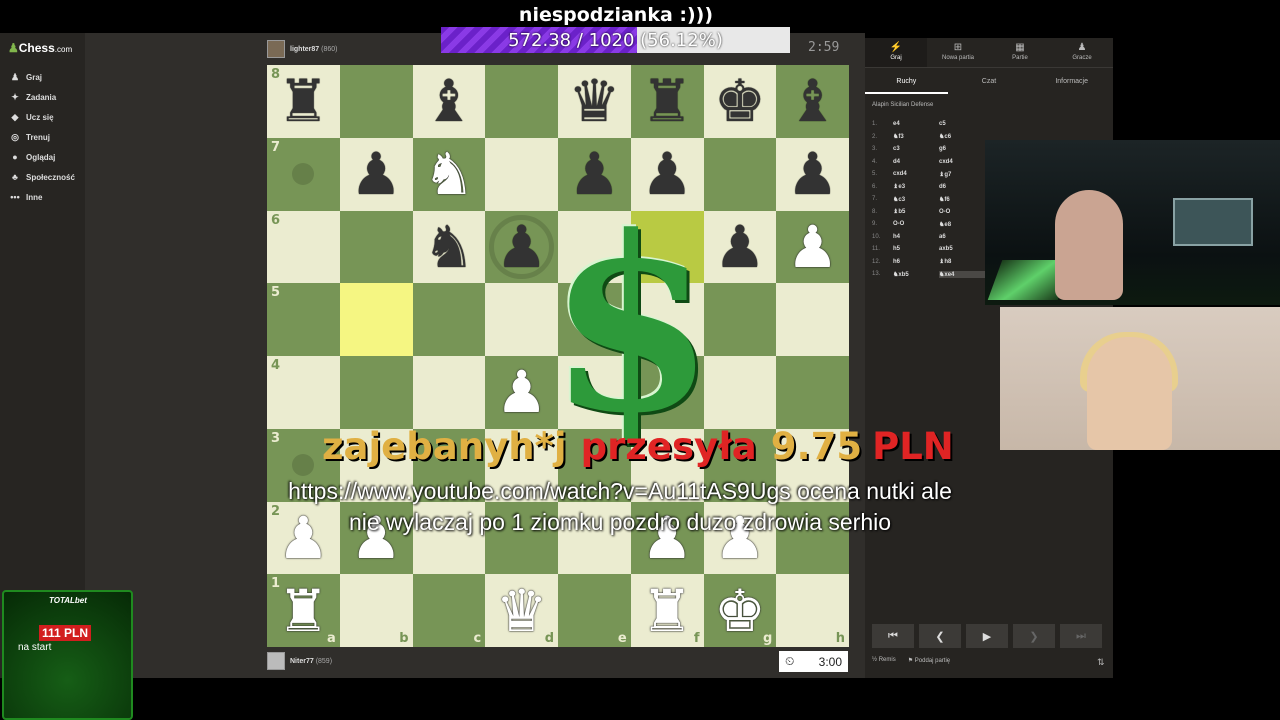 The height and width of the screenshot is (720, 1280). Describe the element at coordinates (916, 262) in the screenshot. I see `white-move: h6` at that location.